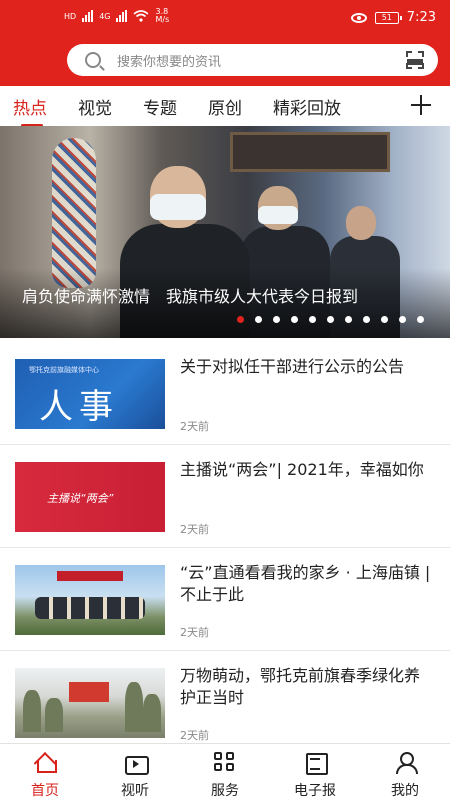  Describe the element at coordinates (88, 16) in the screenshot. I see `signal-1-icon` at that location.